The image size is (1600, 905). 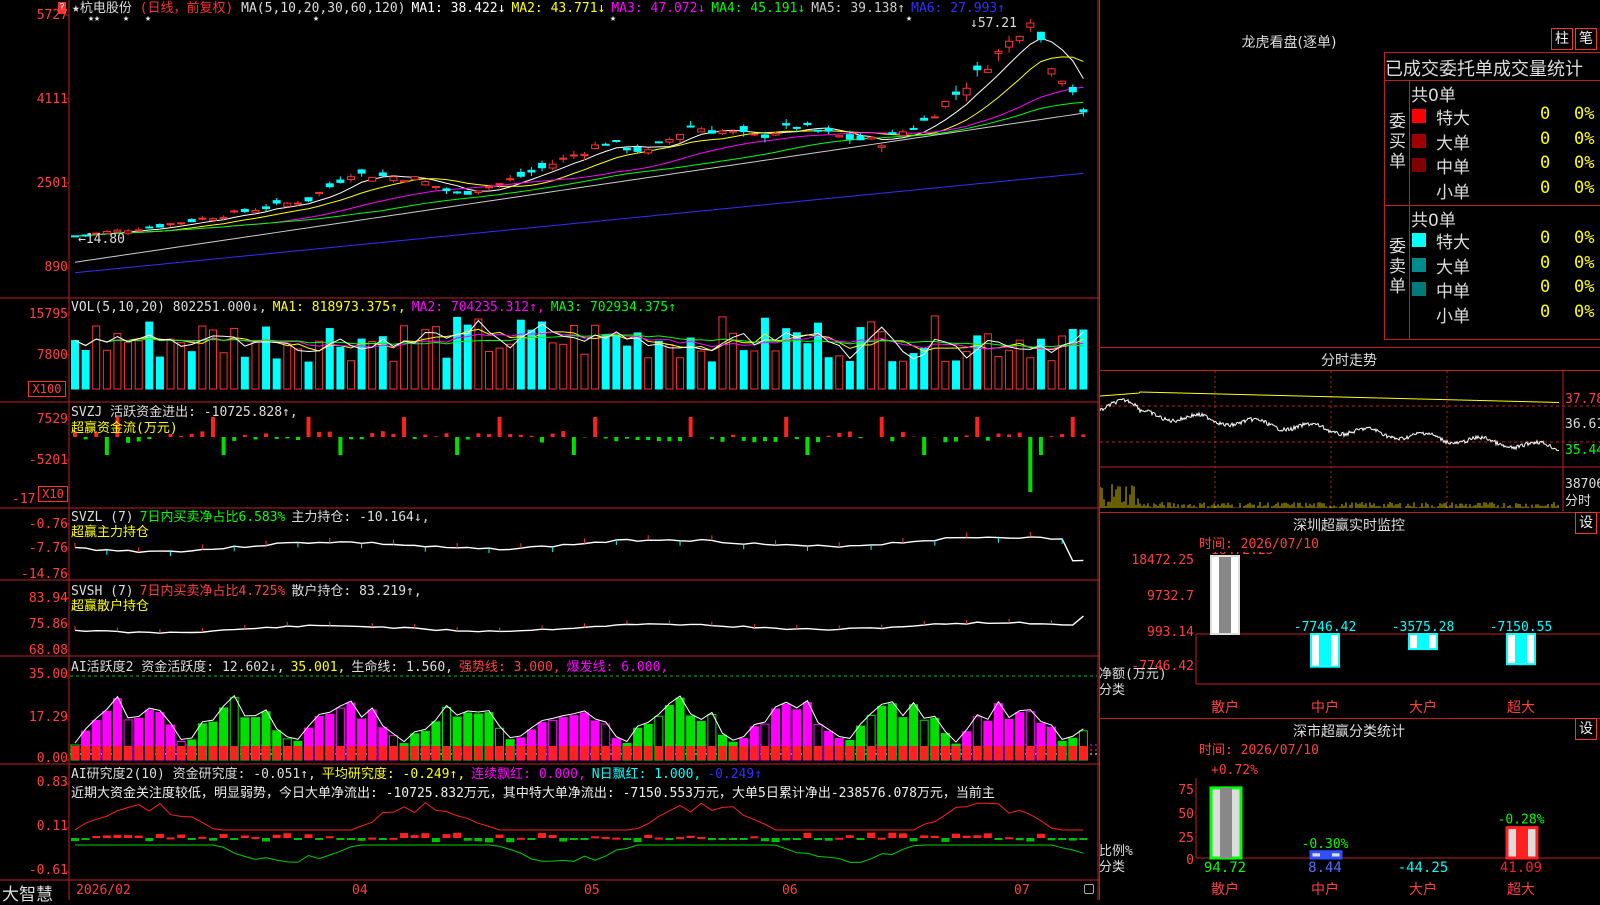 What do you see at coordinates (360, 890) in the screenshot?
I see `date-label-1: 04` at bounding box center [360, 890].